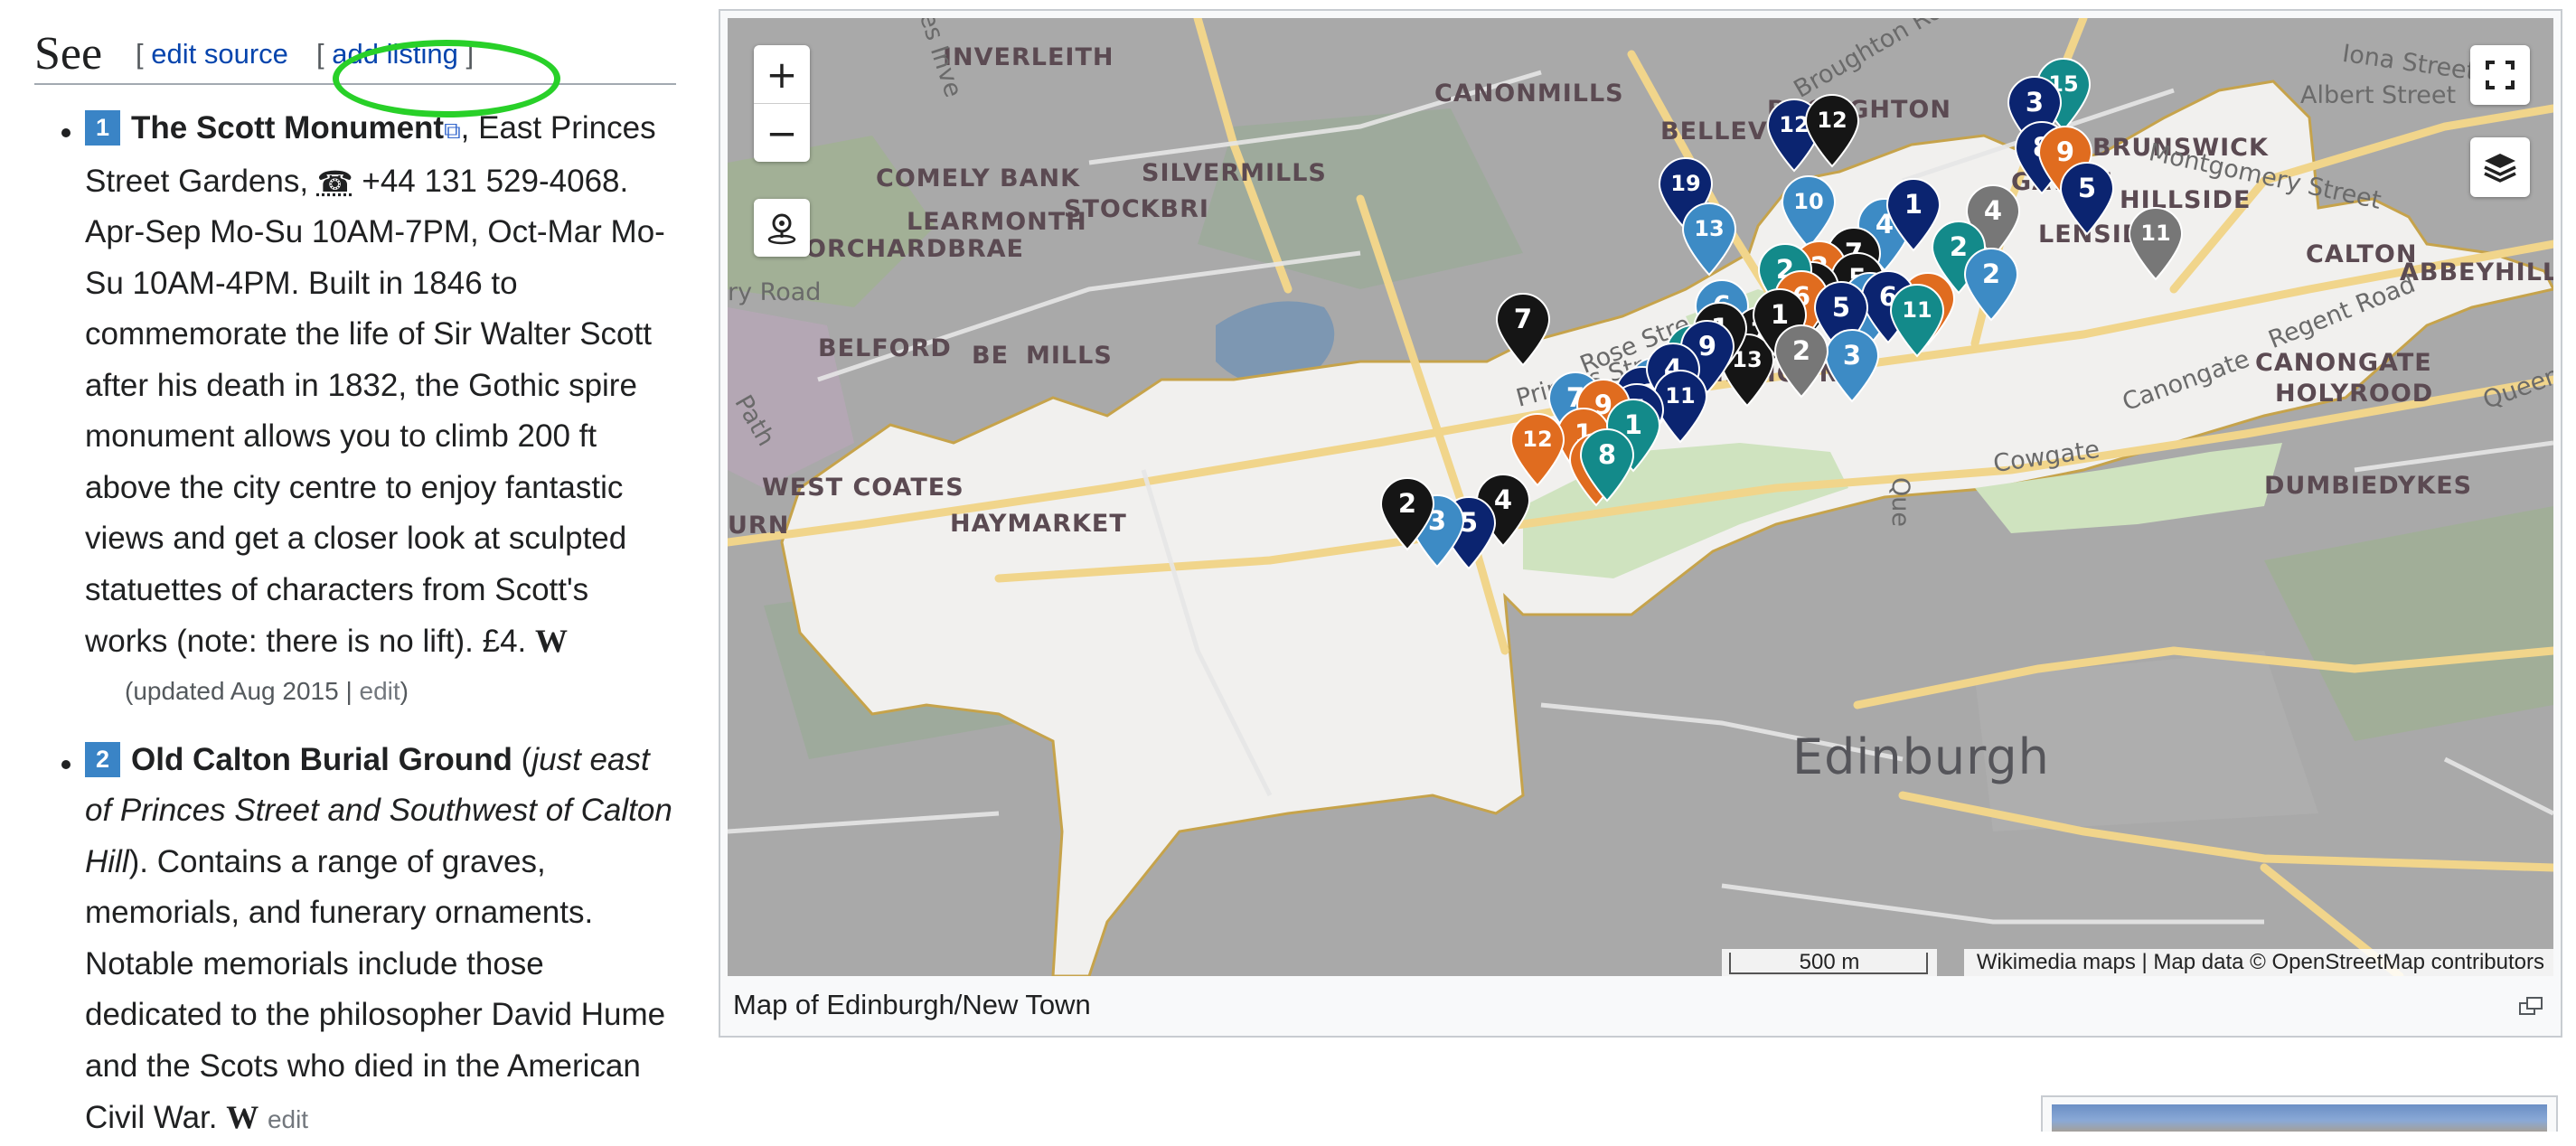  Describe the element at coordinates (2354, 394) in the screenshot. I see `district-label: HOLYROOD` at that location.